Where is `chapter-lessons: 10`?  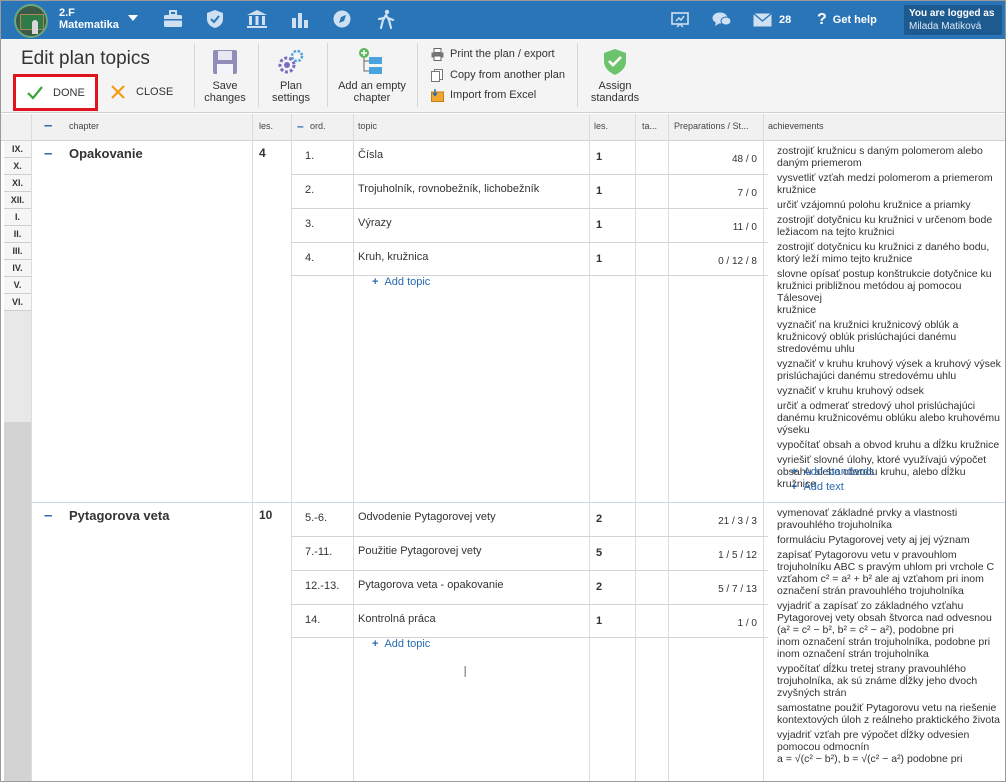 chapter-lessons: 10 is located at coordinates (265, 515).